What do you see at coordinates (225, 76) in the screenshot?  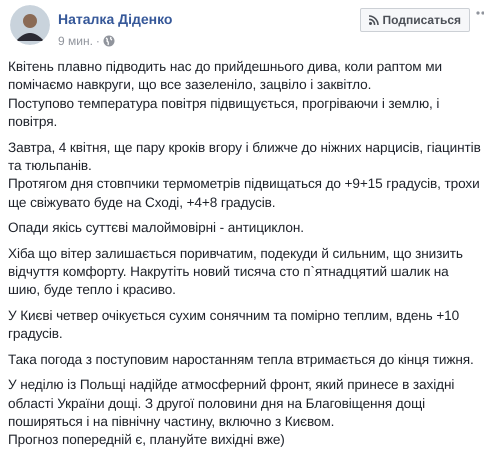 I see `post-text: Квітень плавно підводить нас до прийдешнього дива, коли раптом ми помічаємо навкруги, що все зазеленіло, зацвіло і заквітло.` at bounding box center [225, 76].